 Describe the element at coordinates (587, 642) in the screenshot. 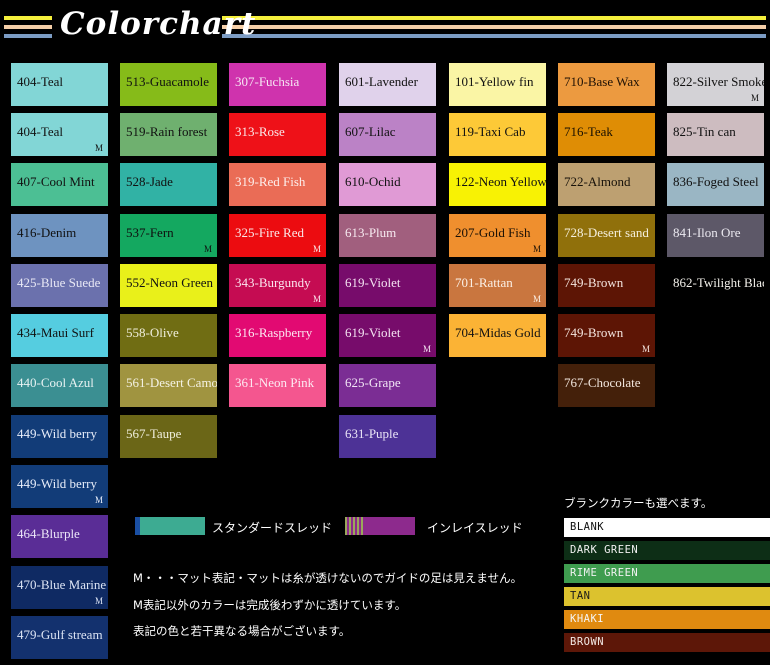

I see `blank-color-option-label: BROWN` at that location.